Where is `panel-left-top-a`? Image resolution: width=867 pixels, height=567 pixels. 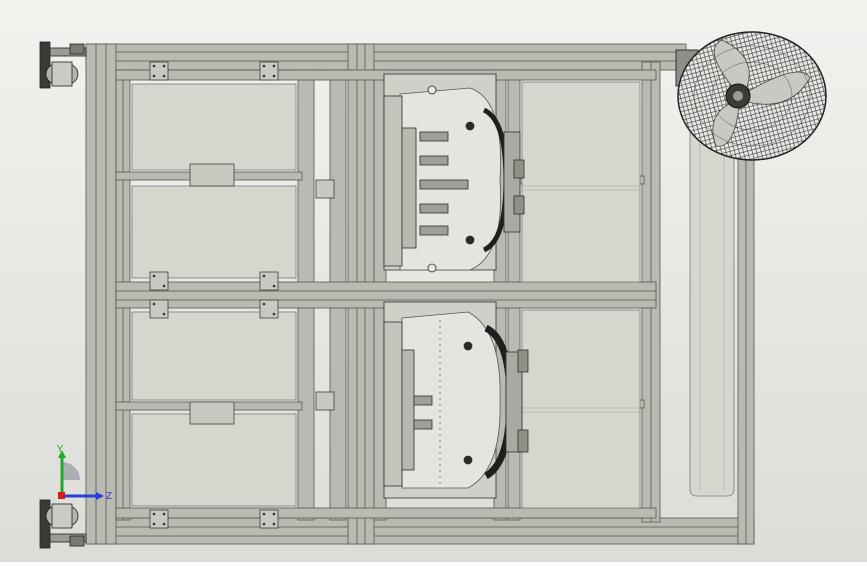
panel-left-top-a is located at coordinates (214, 127).